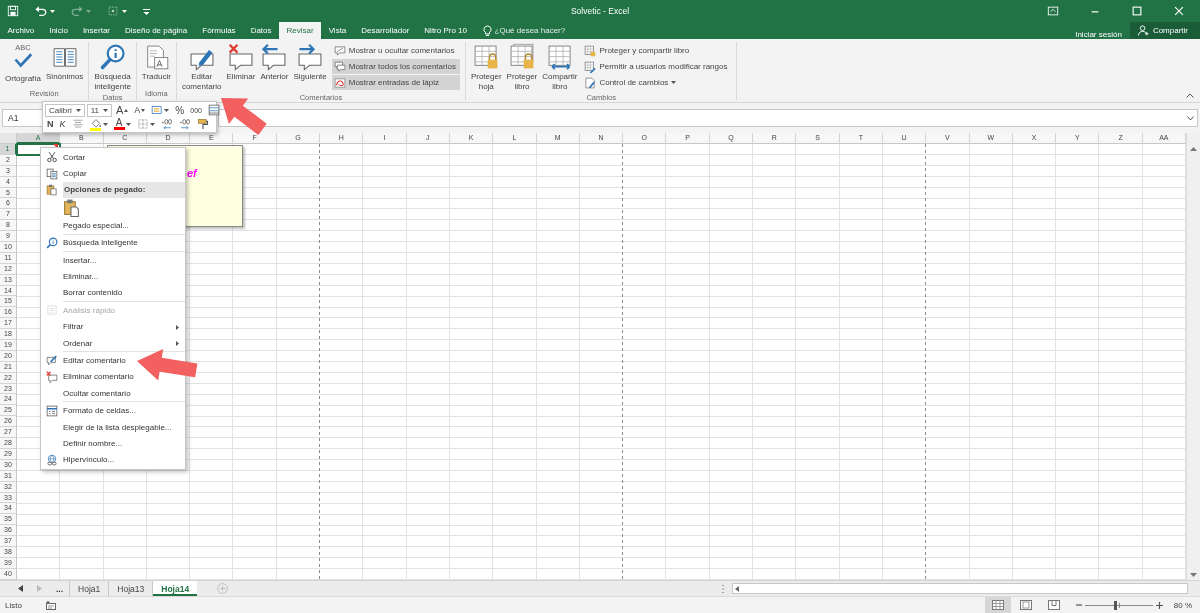 The width and height of the screenshot is (1200, 613). I want to click on menu-heading: Opciones de pegado:, so click(124, 190).